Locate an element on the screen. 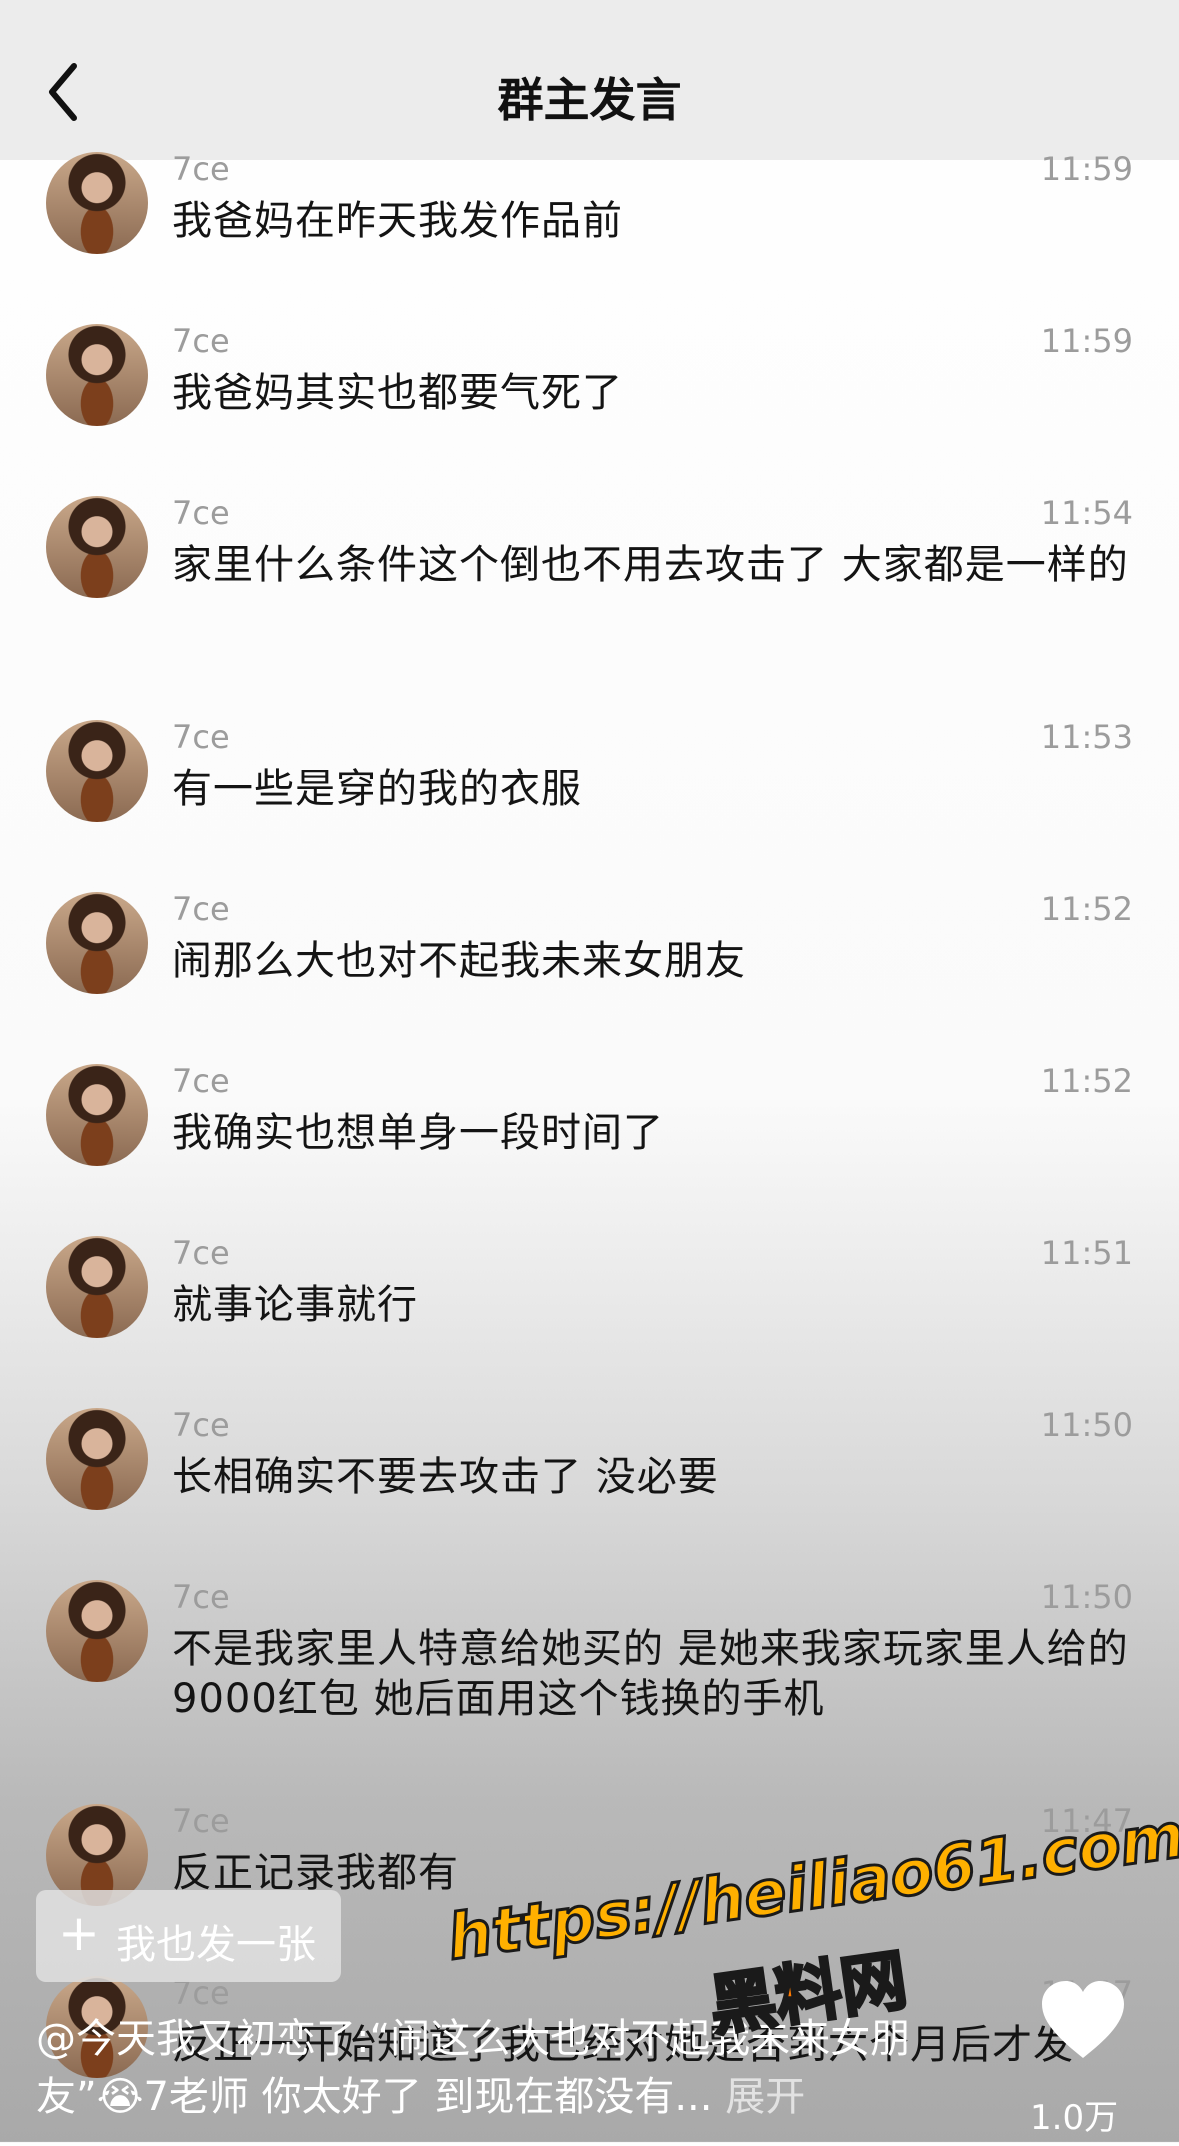 This screenshot has width=1179, height=2146. message-text: 就事论事就行 is located at coordinates (295, 1305).